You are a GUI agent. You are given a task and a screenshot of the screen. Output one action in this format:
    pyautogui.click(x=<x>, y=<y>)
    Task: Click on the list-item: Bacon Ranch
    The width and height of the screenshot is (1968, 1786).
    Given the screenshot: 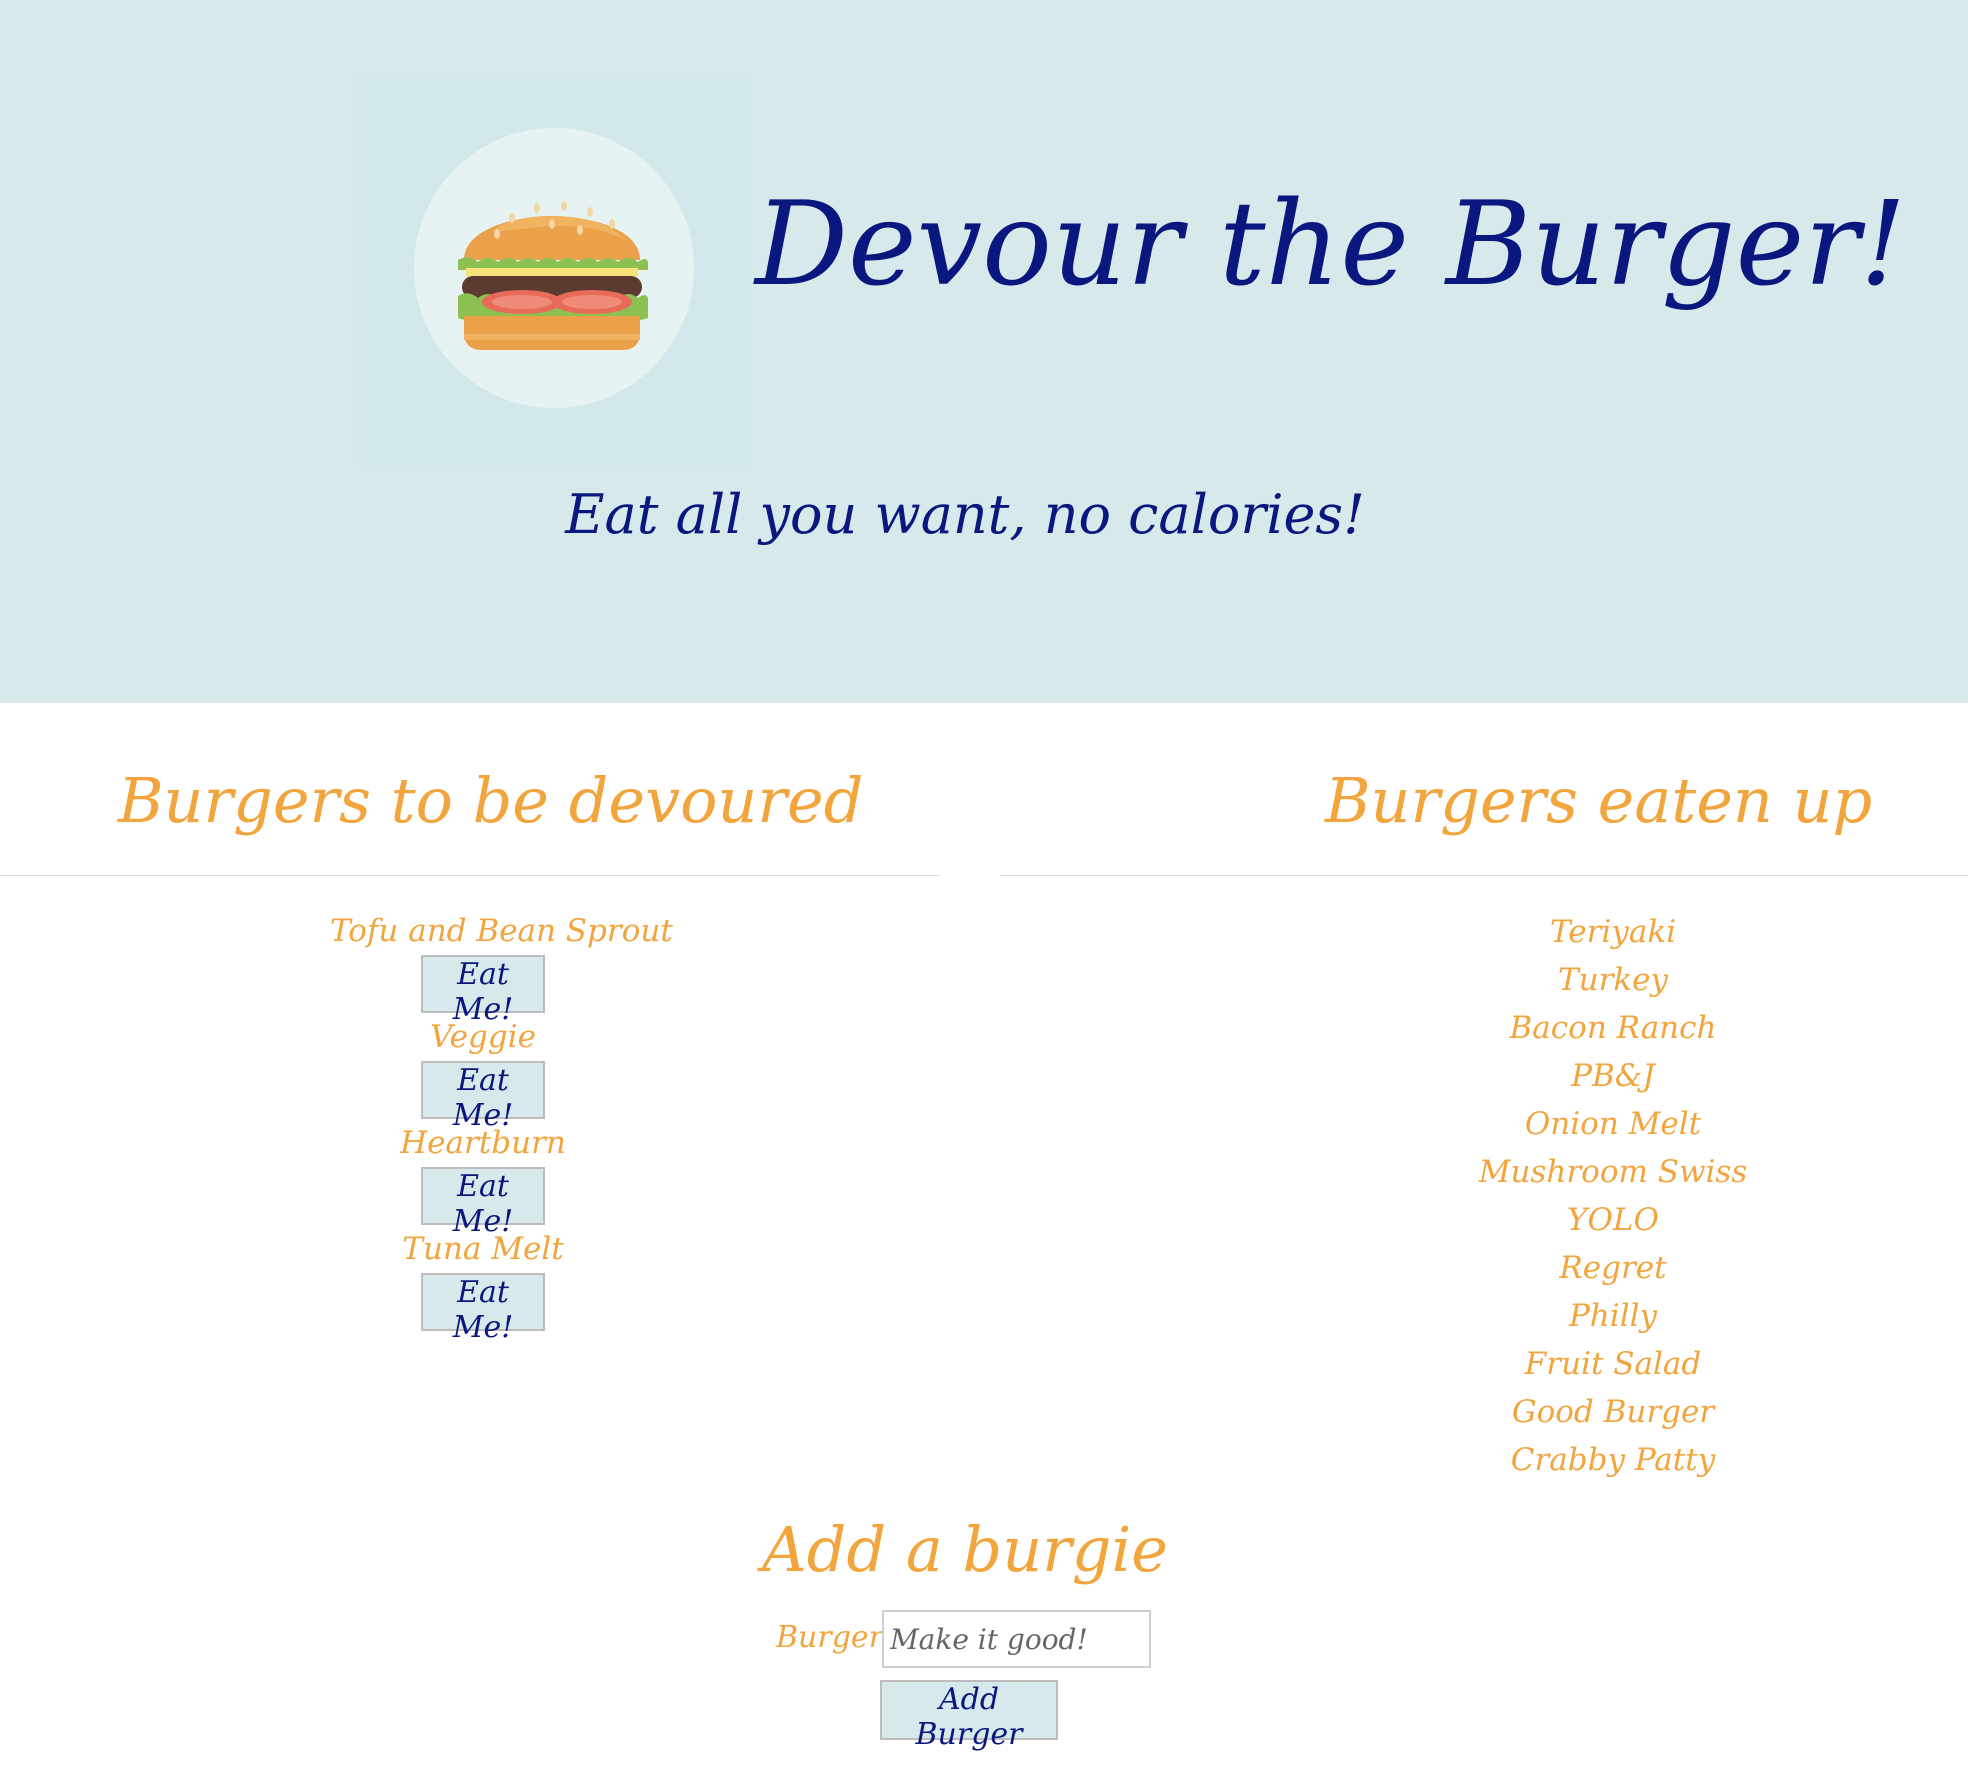 What is the action you would take?
    pyautogui.click(x=1613, y=1028)
    